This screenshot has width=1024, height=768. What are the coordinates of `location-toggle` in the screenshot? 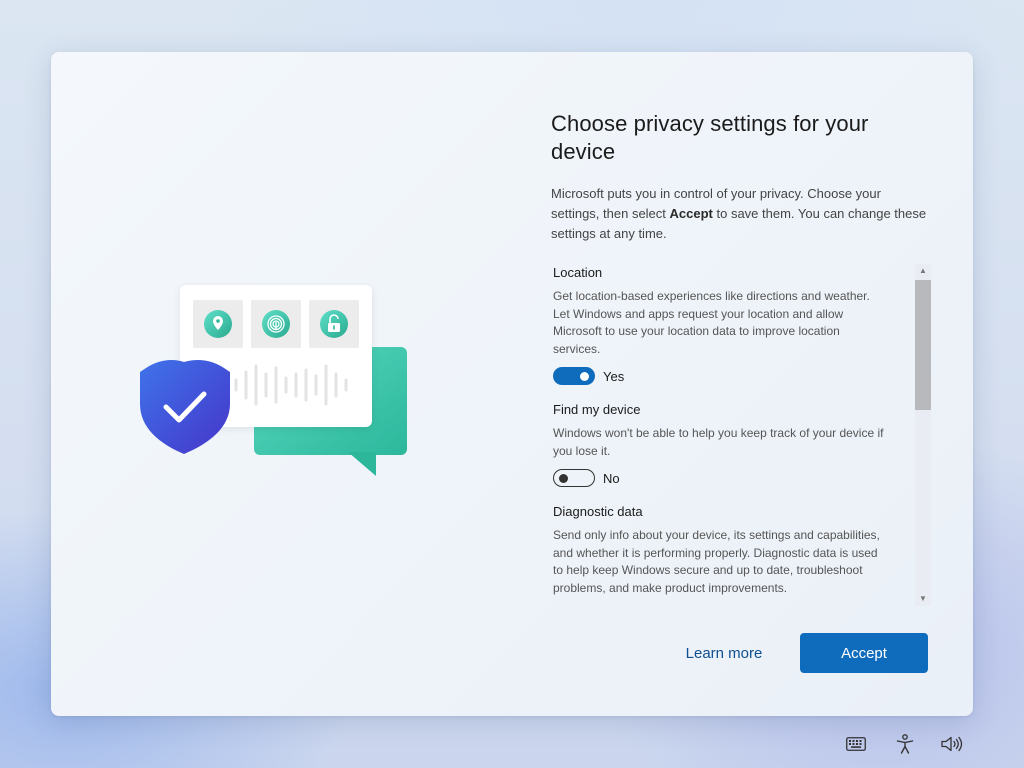 It's located at (574, 376).